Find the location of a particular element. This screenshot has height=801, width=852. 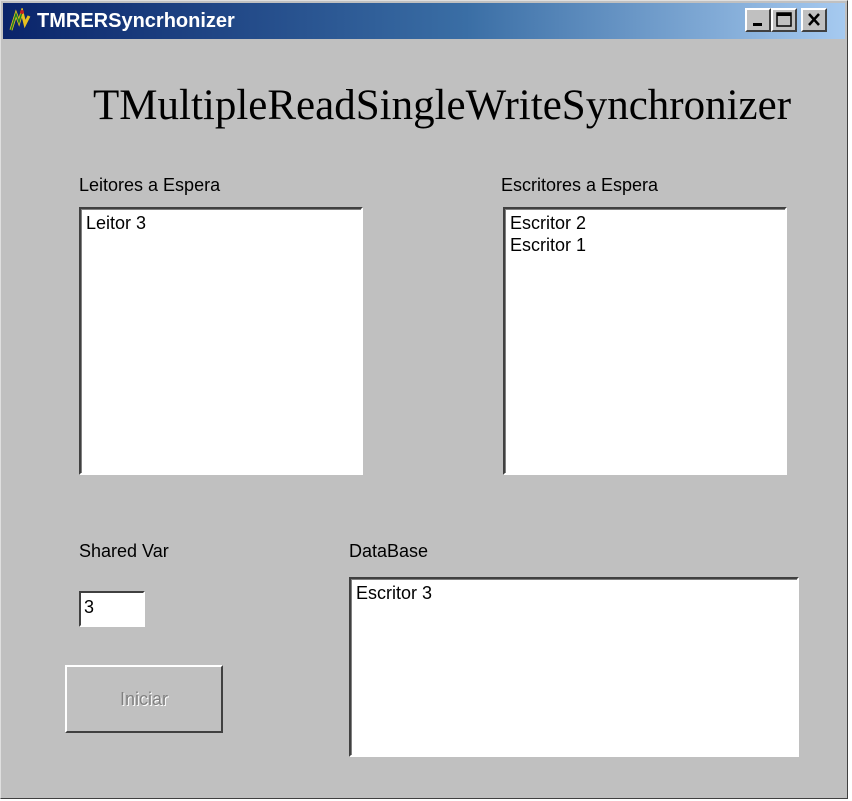

close-button is located at coordinates (814, 20).